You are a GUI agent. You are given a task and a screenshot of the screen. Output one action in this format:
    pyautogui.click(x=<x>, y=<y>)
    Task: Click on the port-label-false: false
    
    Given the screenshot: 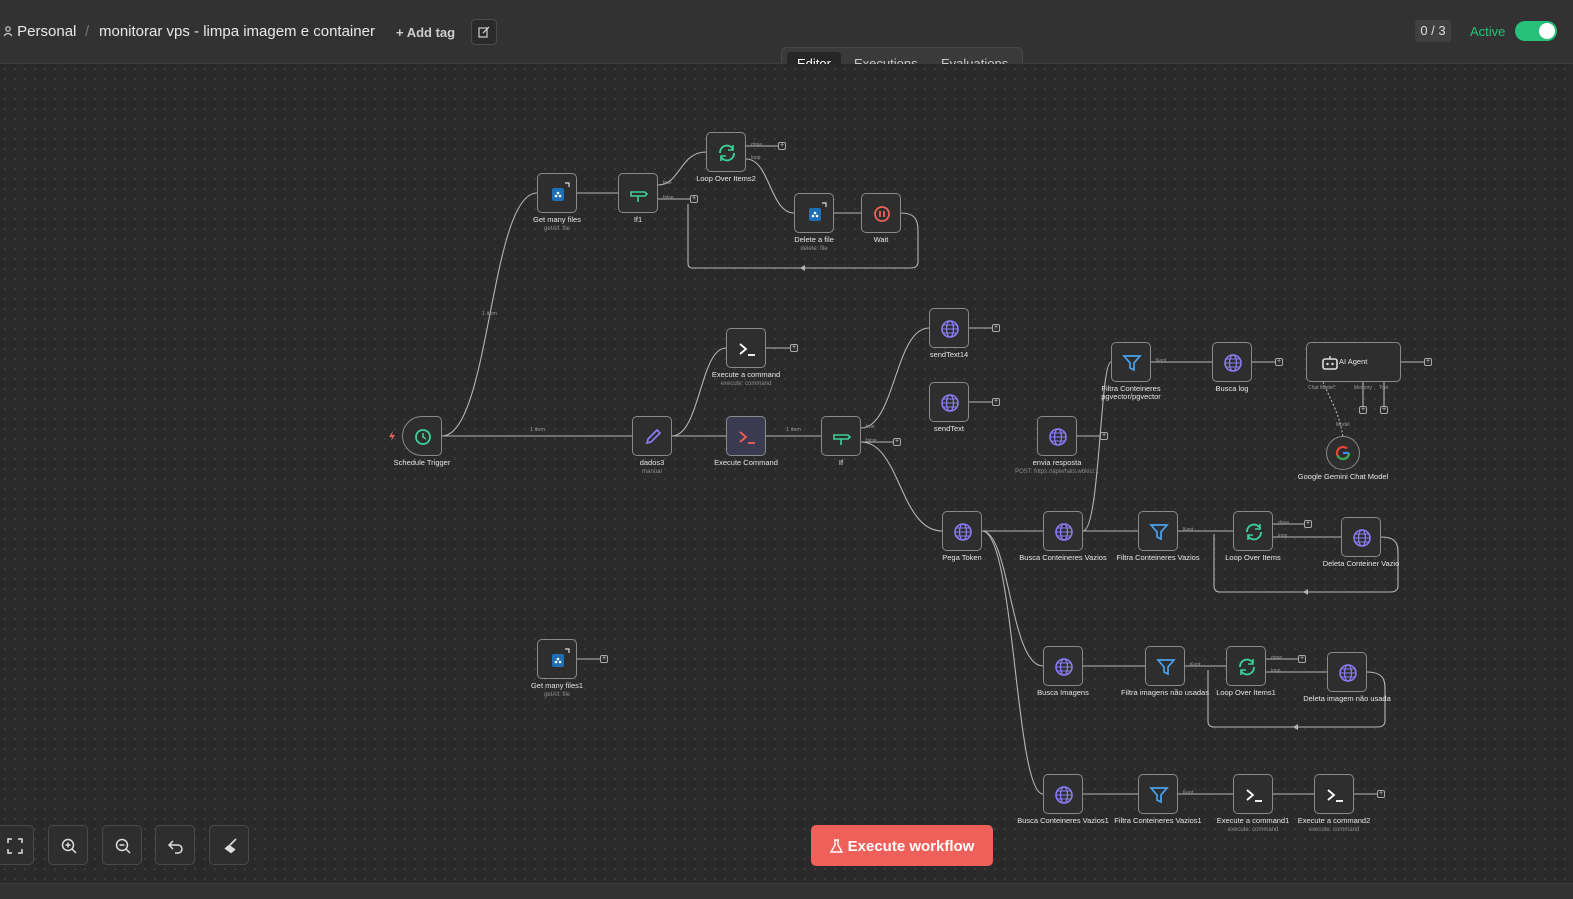 What is the action you would take?
    pyautogui.click(x=668, y=198)
    